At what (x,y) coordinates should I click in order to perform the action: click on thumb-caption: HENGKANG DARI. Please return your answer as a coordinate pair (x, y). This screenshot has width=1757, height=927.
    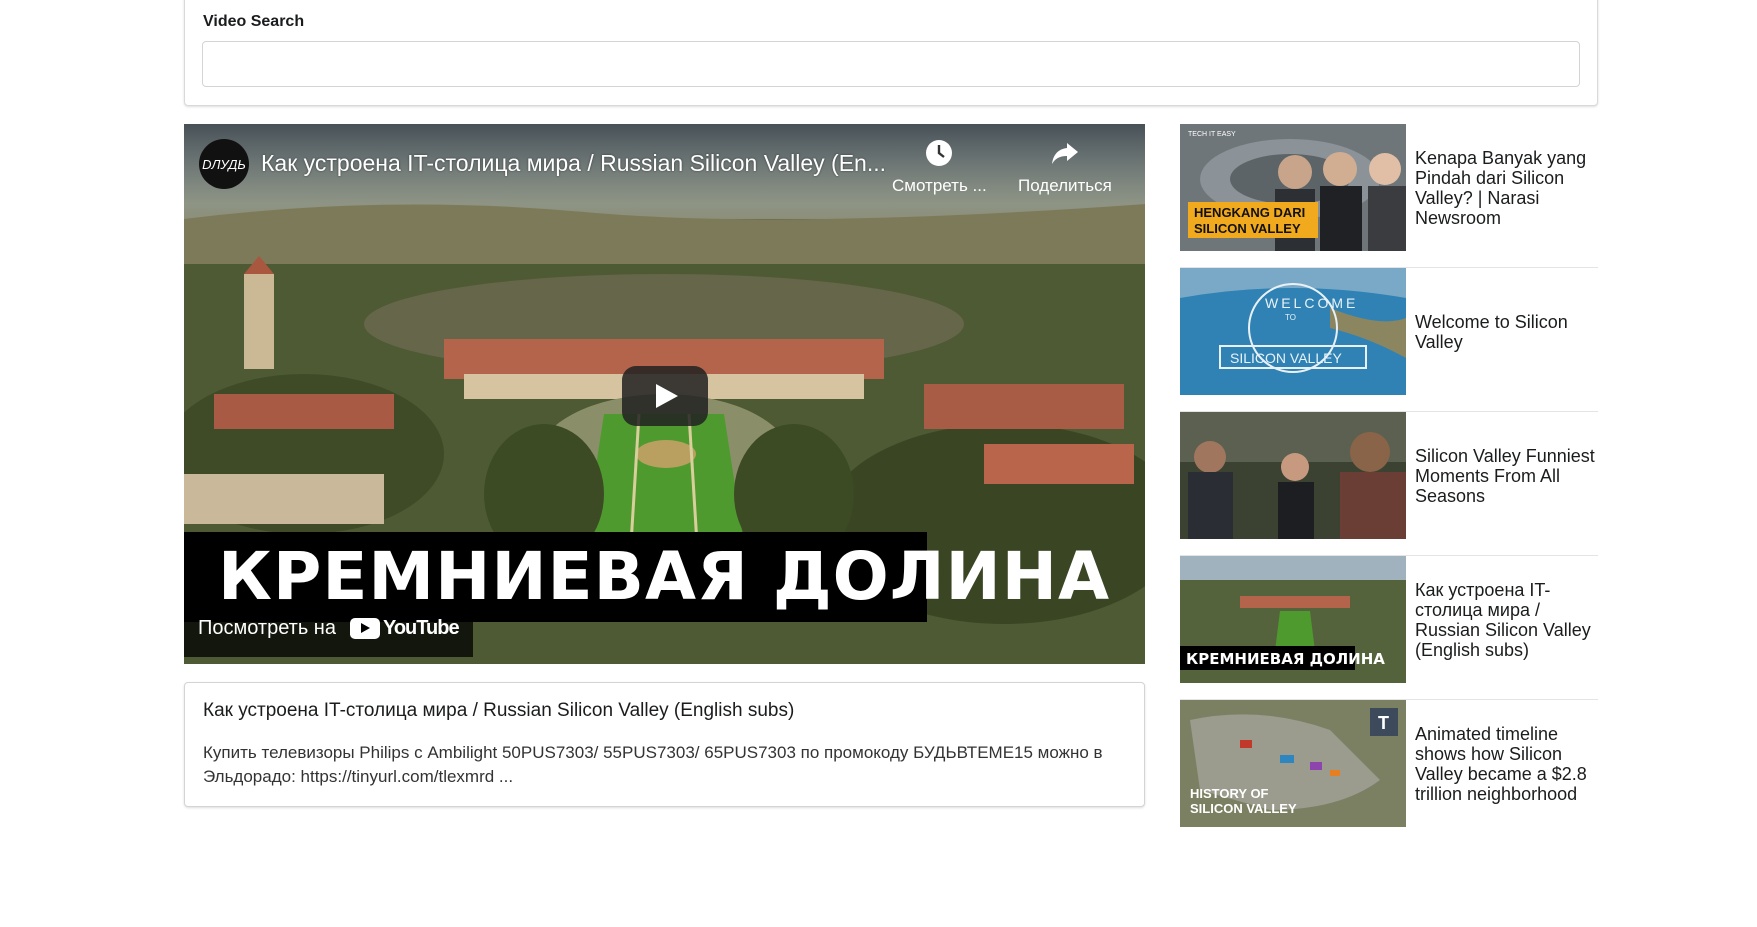
    Looking at the image, I should click on (1249, 212).